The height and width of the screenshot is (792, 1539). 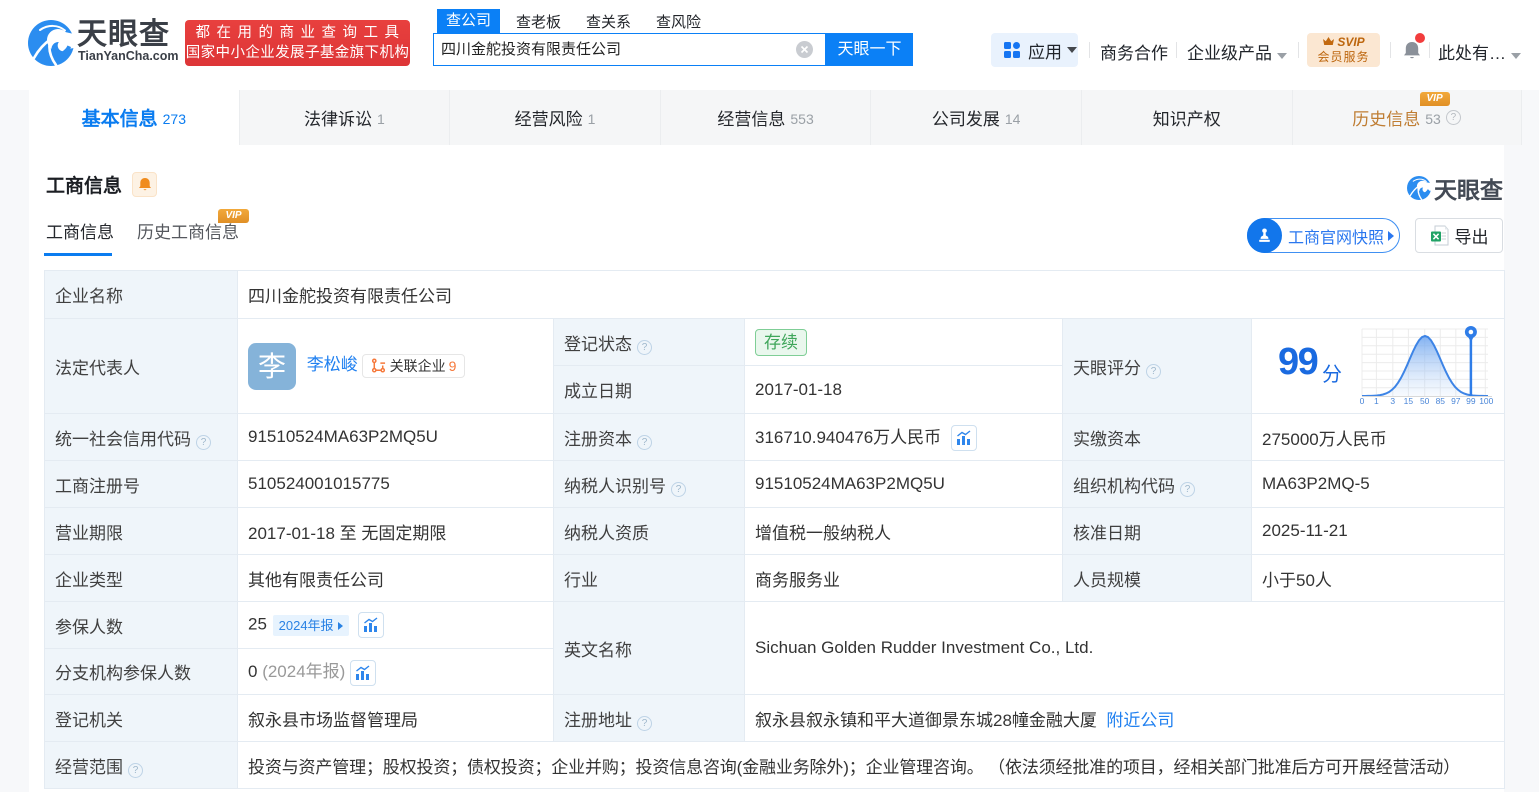 I want to click on svg-text: 15, so click(x=1409, y=401).